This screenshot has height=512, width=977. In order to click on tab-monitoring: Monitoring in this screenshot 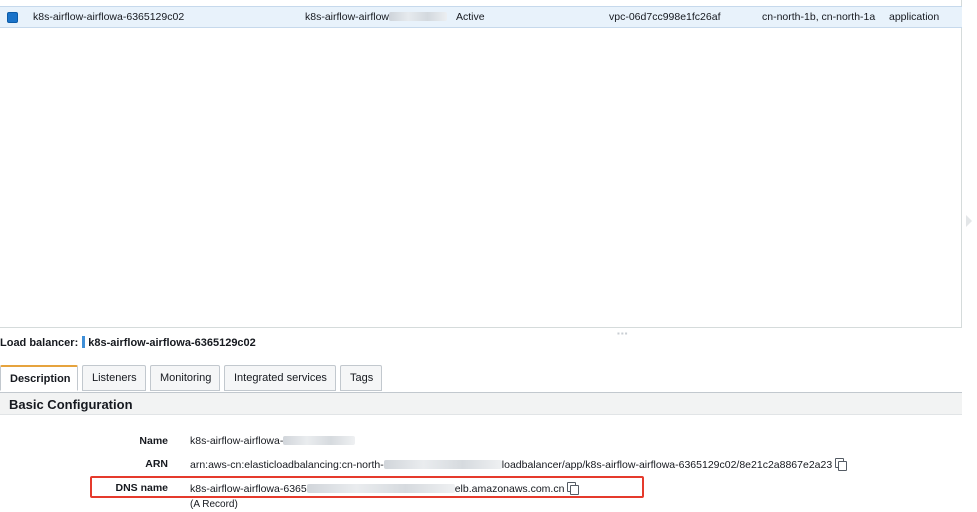, I will do `click(185, 378)`.